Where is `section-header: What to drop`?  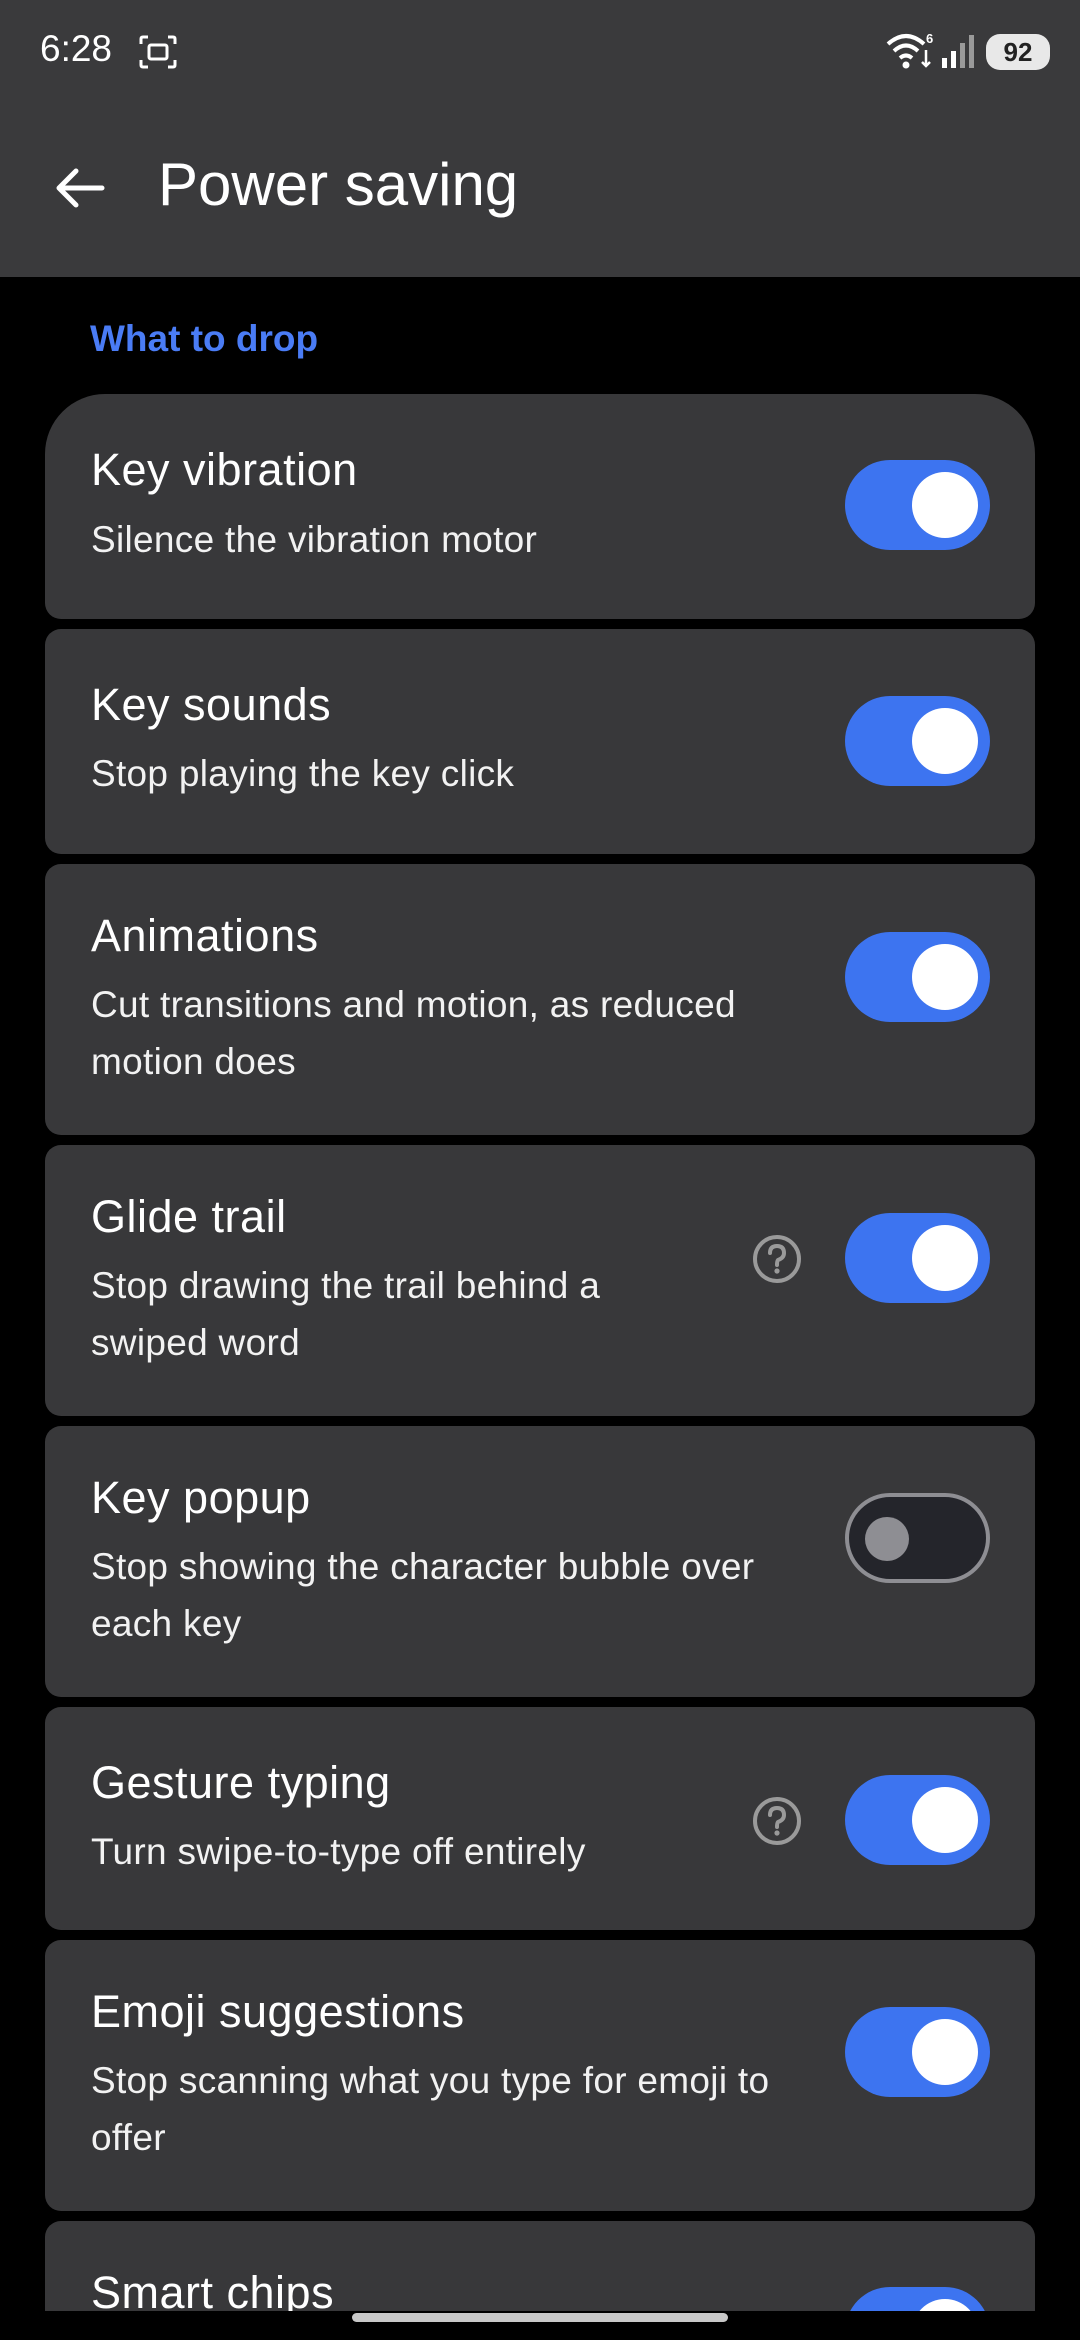 section-header: What to drop is located at coordinates (204, 338).